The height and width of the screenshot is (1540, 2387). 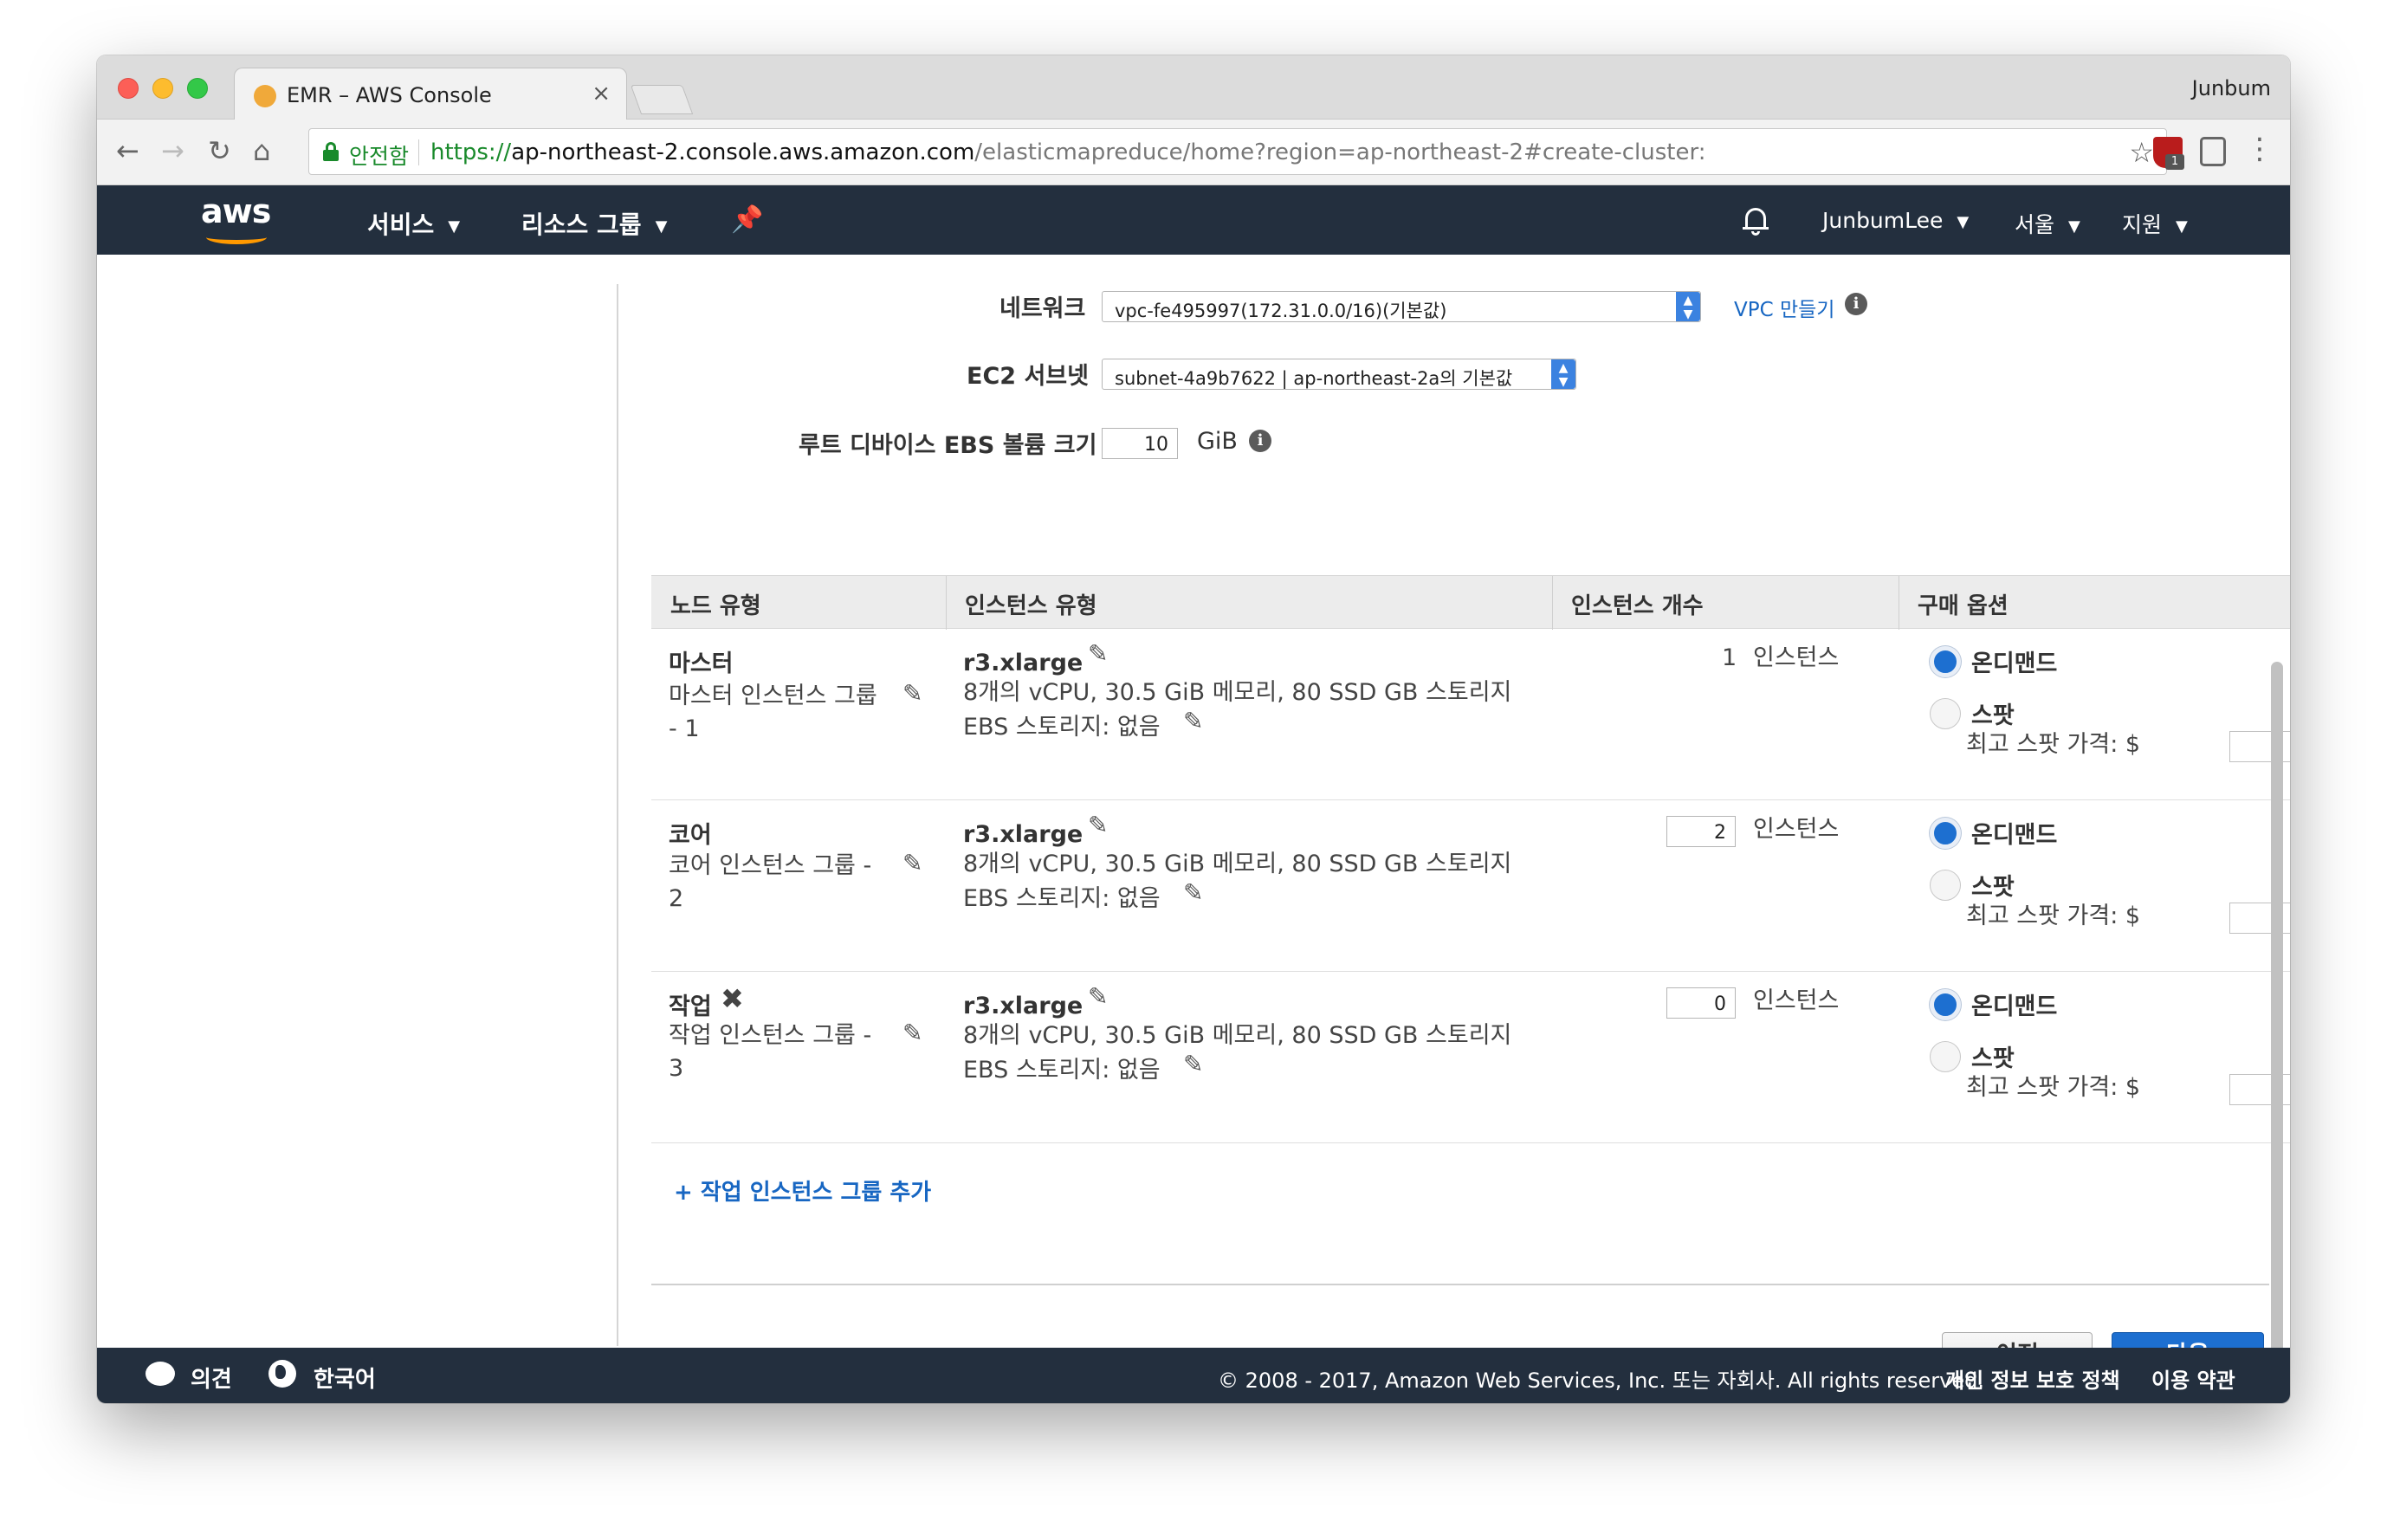 I want to click on extension-badge: 1, so click(x=2174, y=162).